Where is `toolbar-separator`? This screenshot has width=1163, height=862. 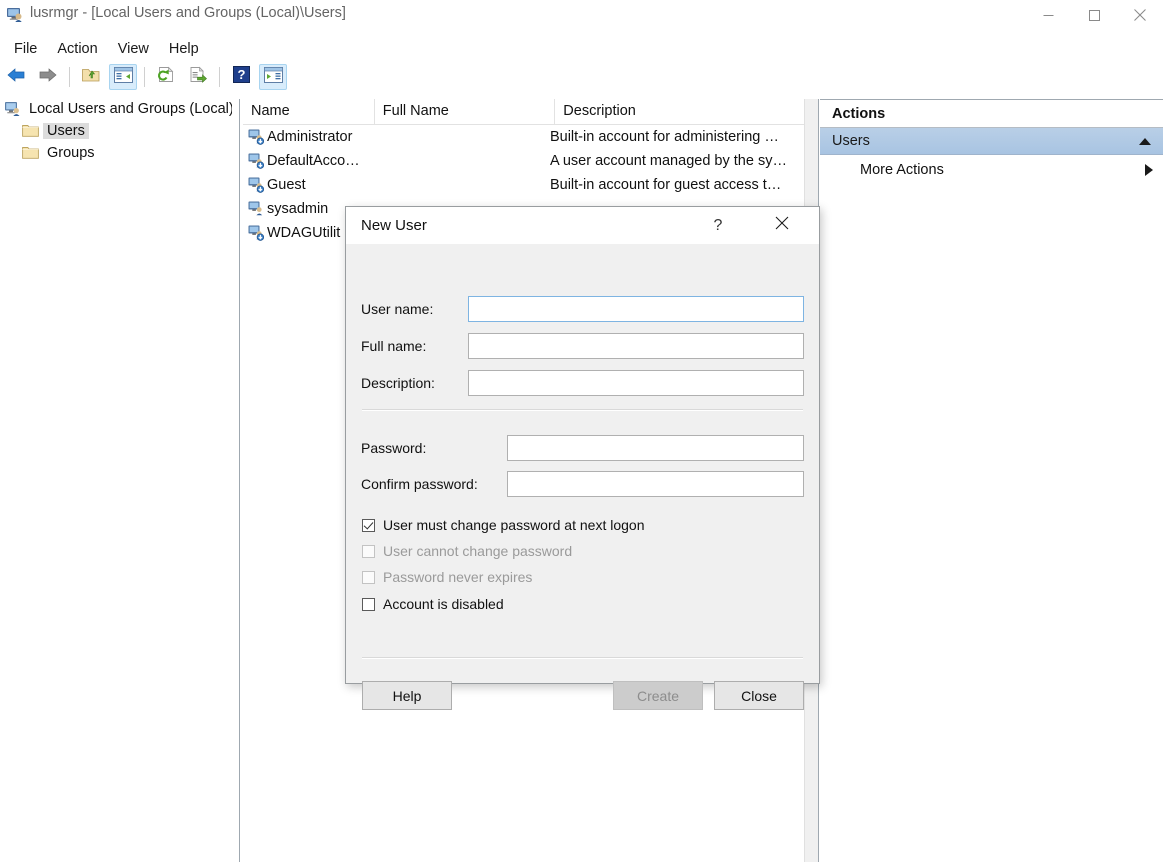 toolbar-separator is located at coordinates (69, 77).